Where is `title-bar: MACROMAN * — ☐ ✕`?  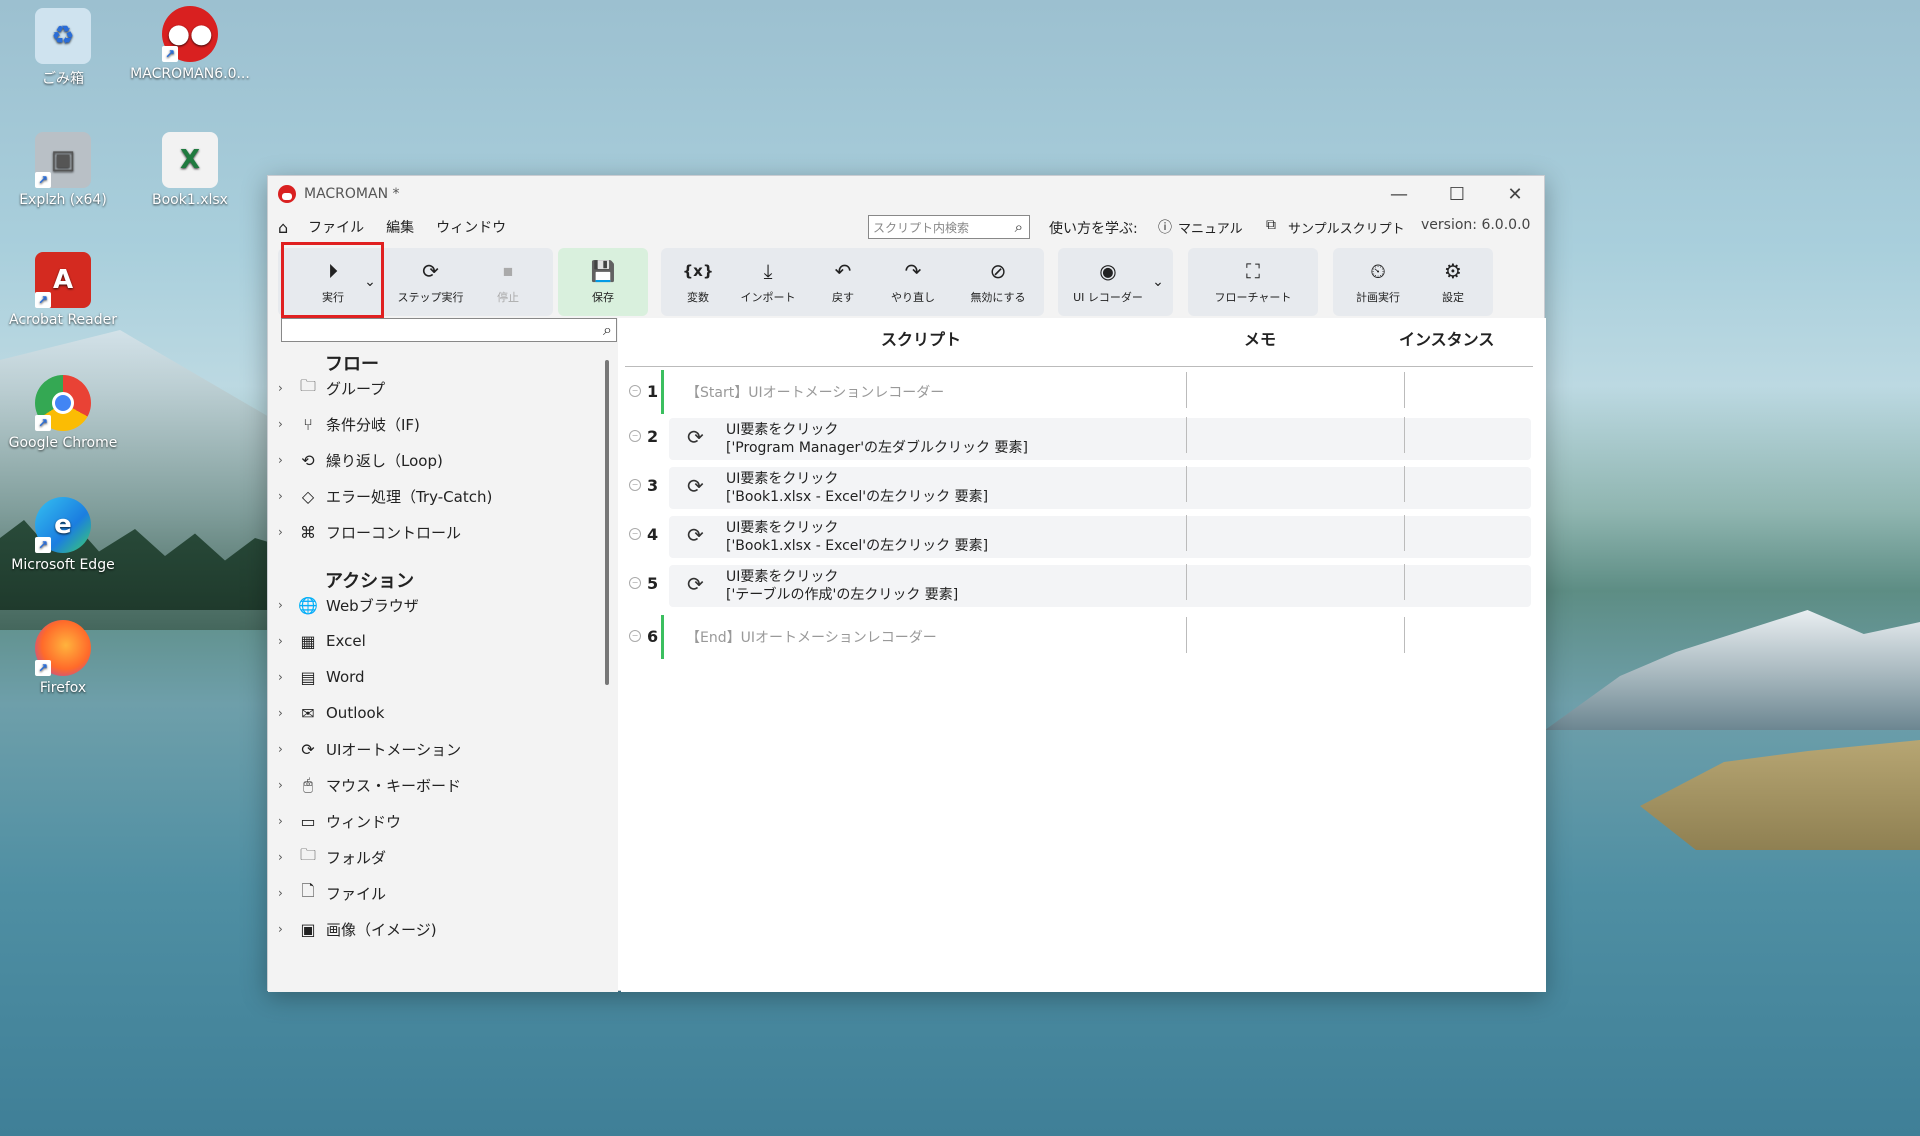
title-bar: MACROMAN * — ☐ ✕ is located at coordinates (906, 194).